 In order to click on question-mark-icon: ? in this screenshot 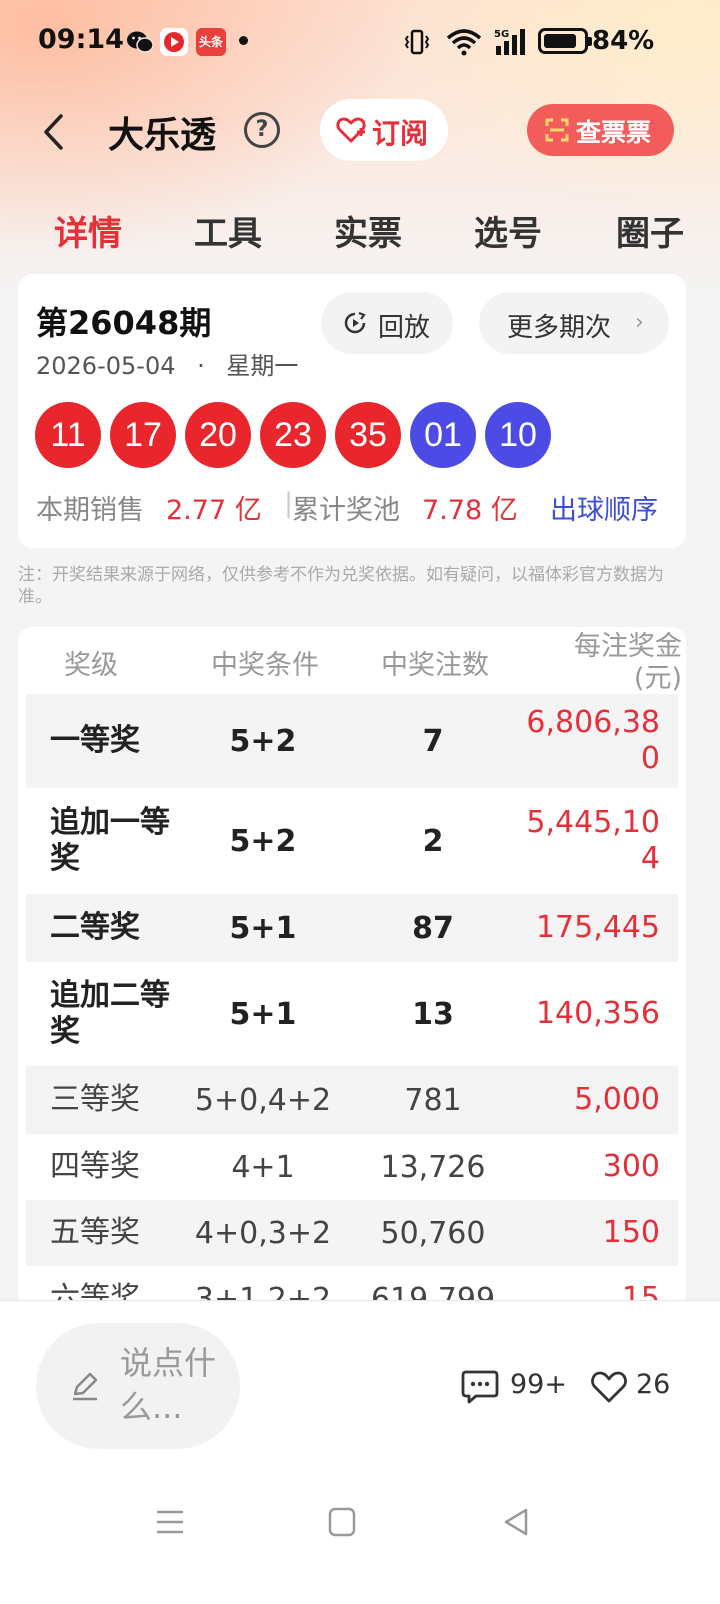, I will do `click(262, 130)`.